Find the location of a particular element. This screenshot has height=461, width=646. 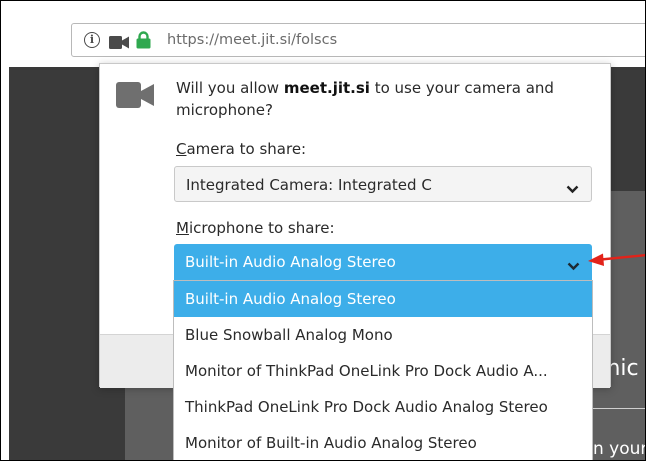

question-prefix: Will you allow is located at coordinates (230, 88).